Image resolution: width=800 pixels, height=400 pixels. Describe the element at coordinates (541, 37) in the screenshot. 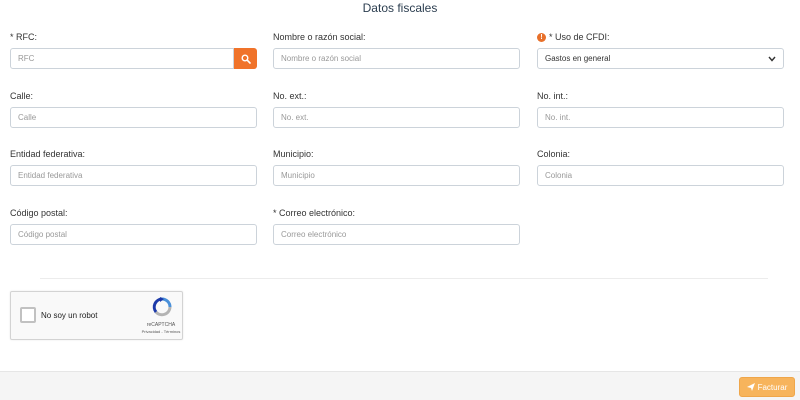

I see `exclamation-circle-icon: !` at that location.